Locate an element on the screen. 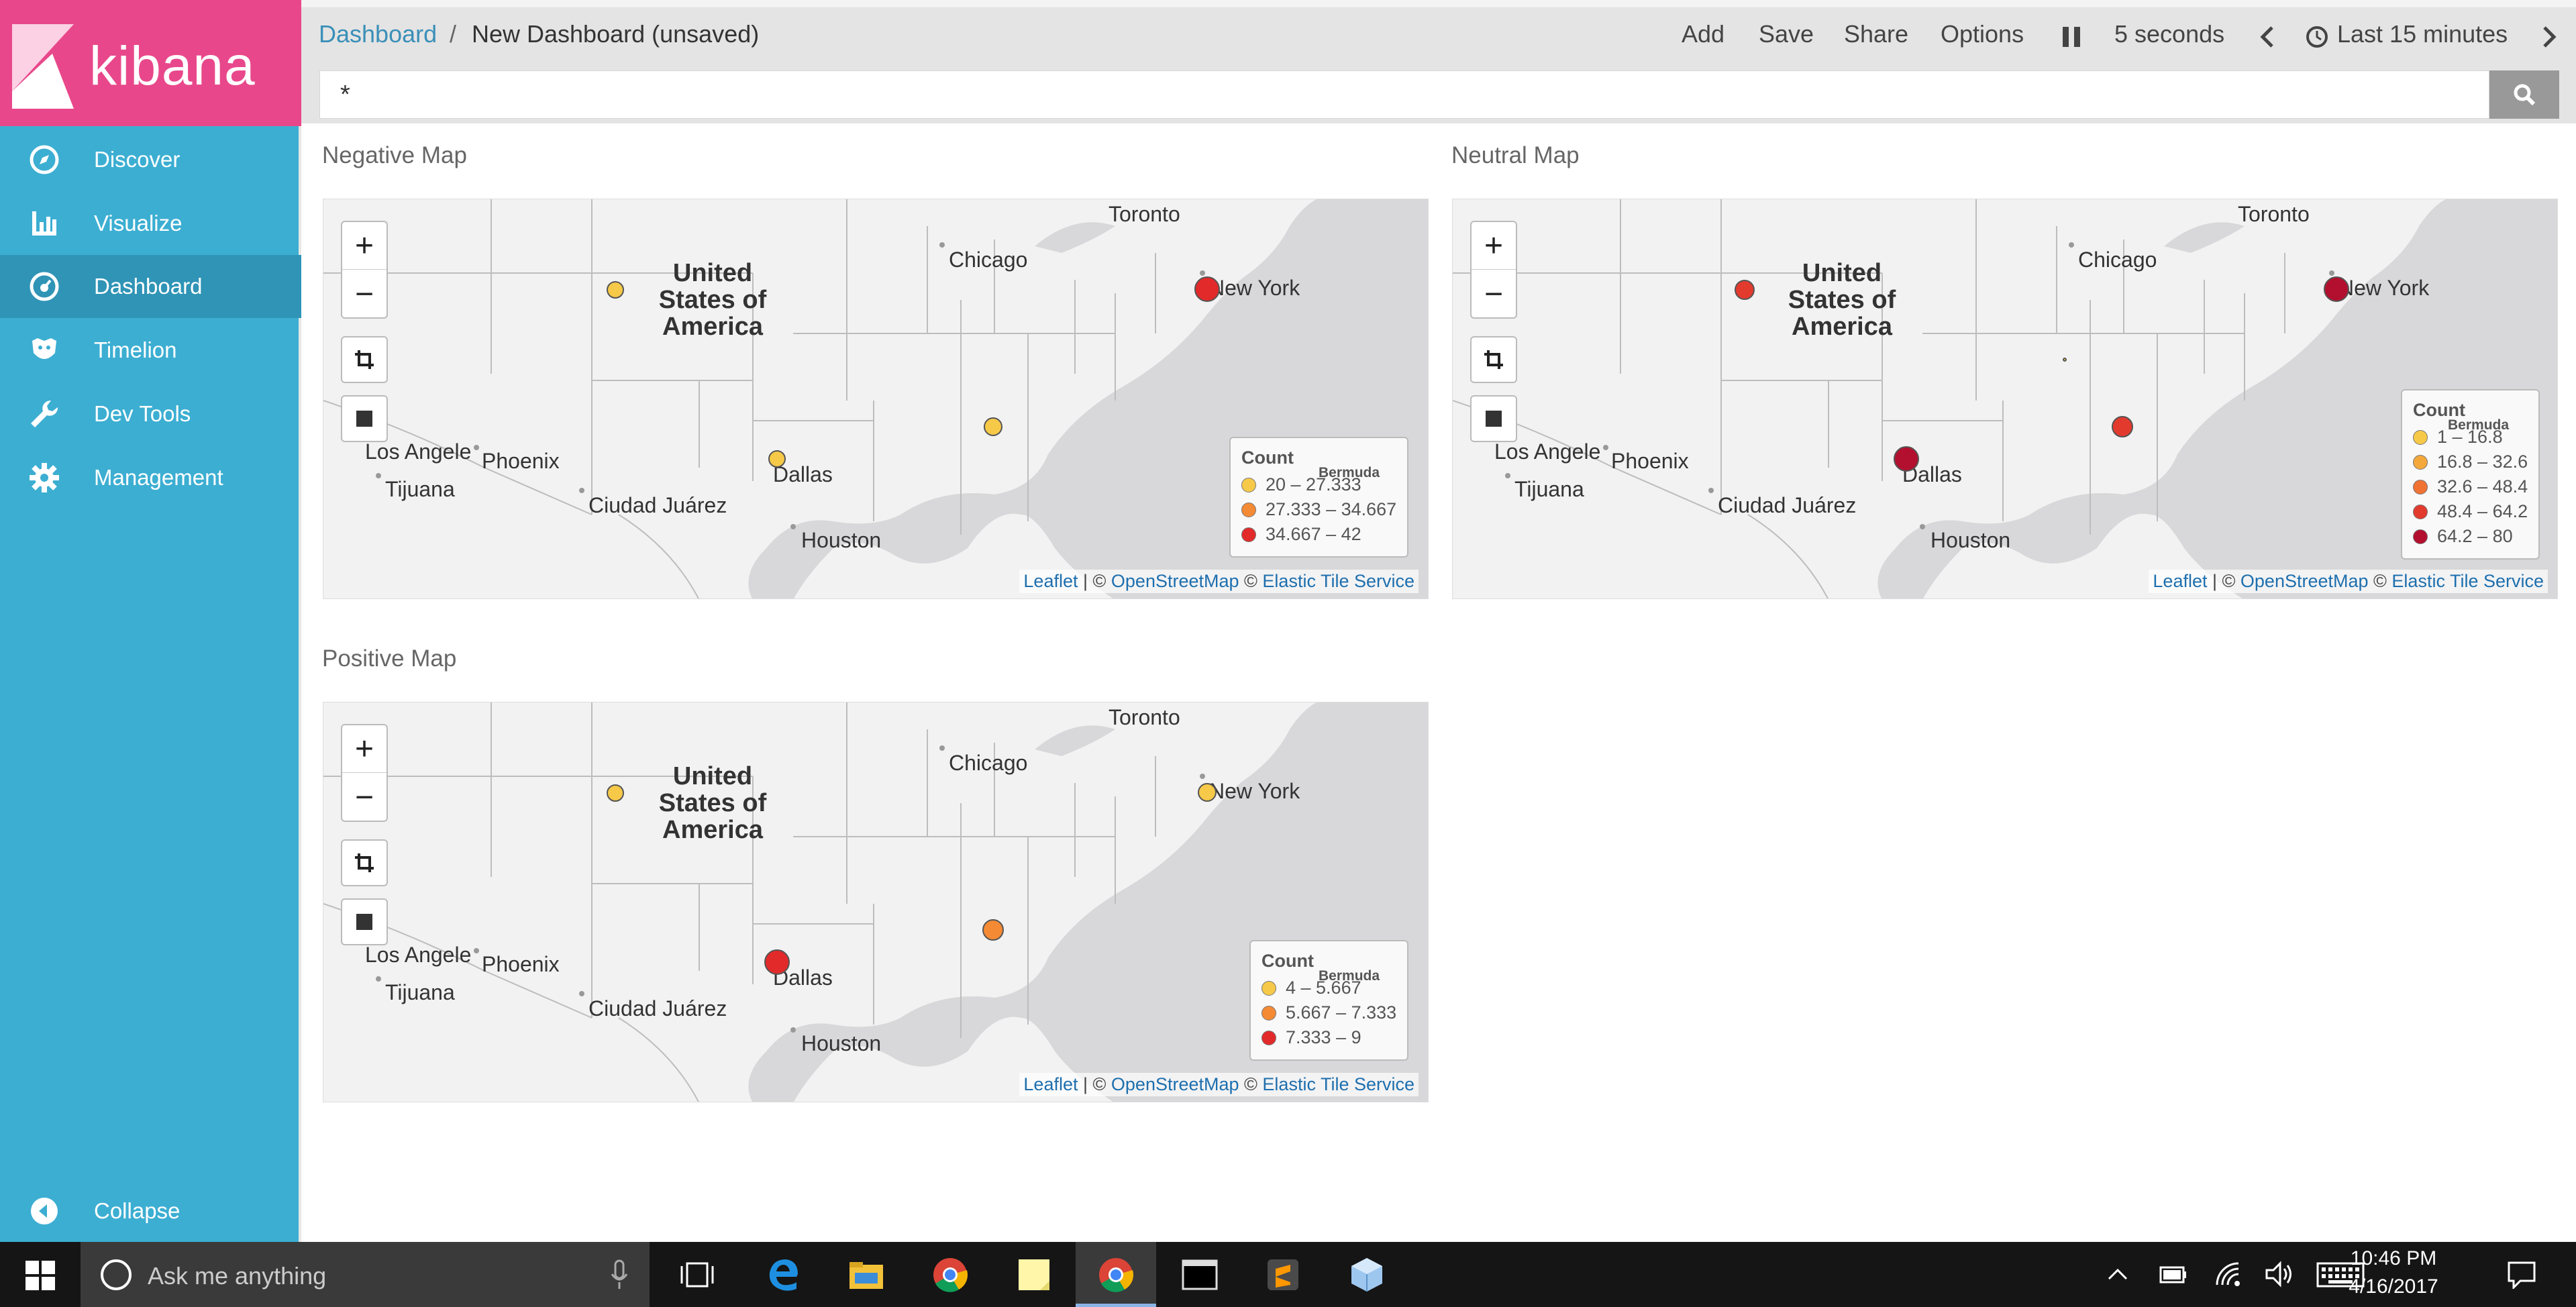  city-label-bermuda: Bermuda is located at coordinates (1349, 472).